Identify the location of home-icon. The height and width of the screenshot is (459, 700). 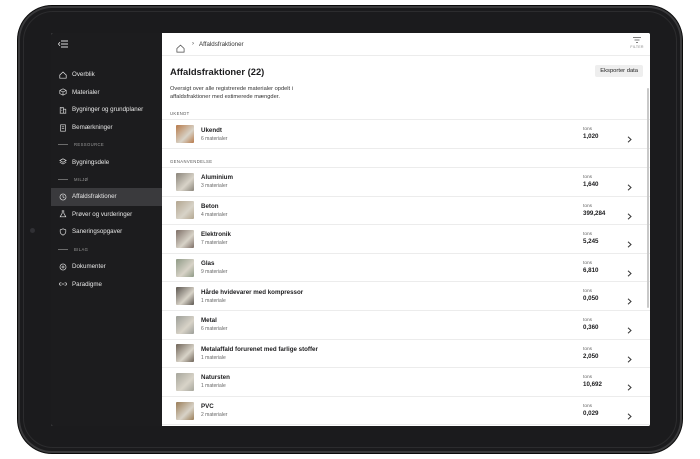
(62, 74).